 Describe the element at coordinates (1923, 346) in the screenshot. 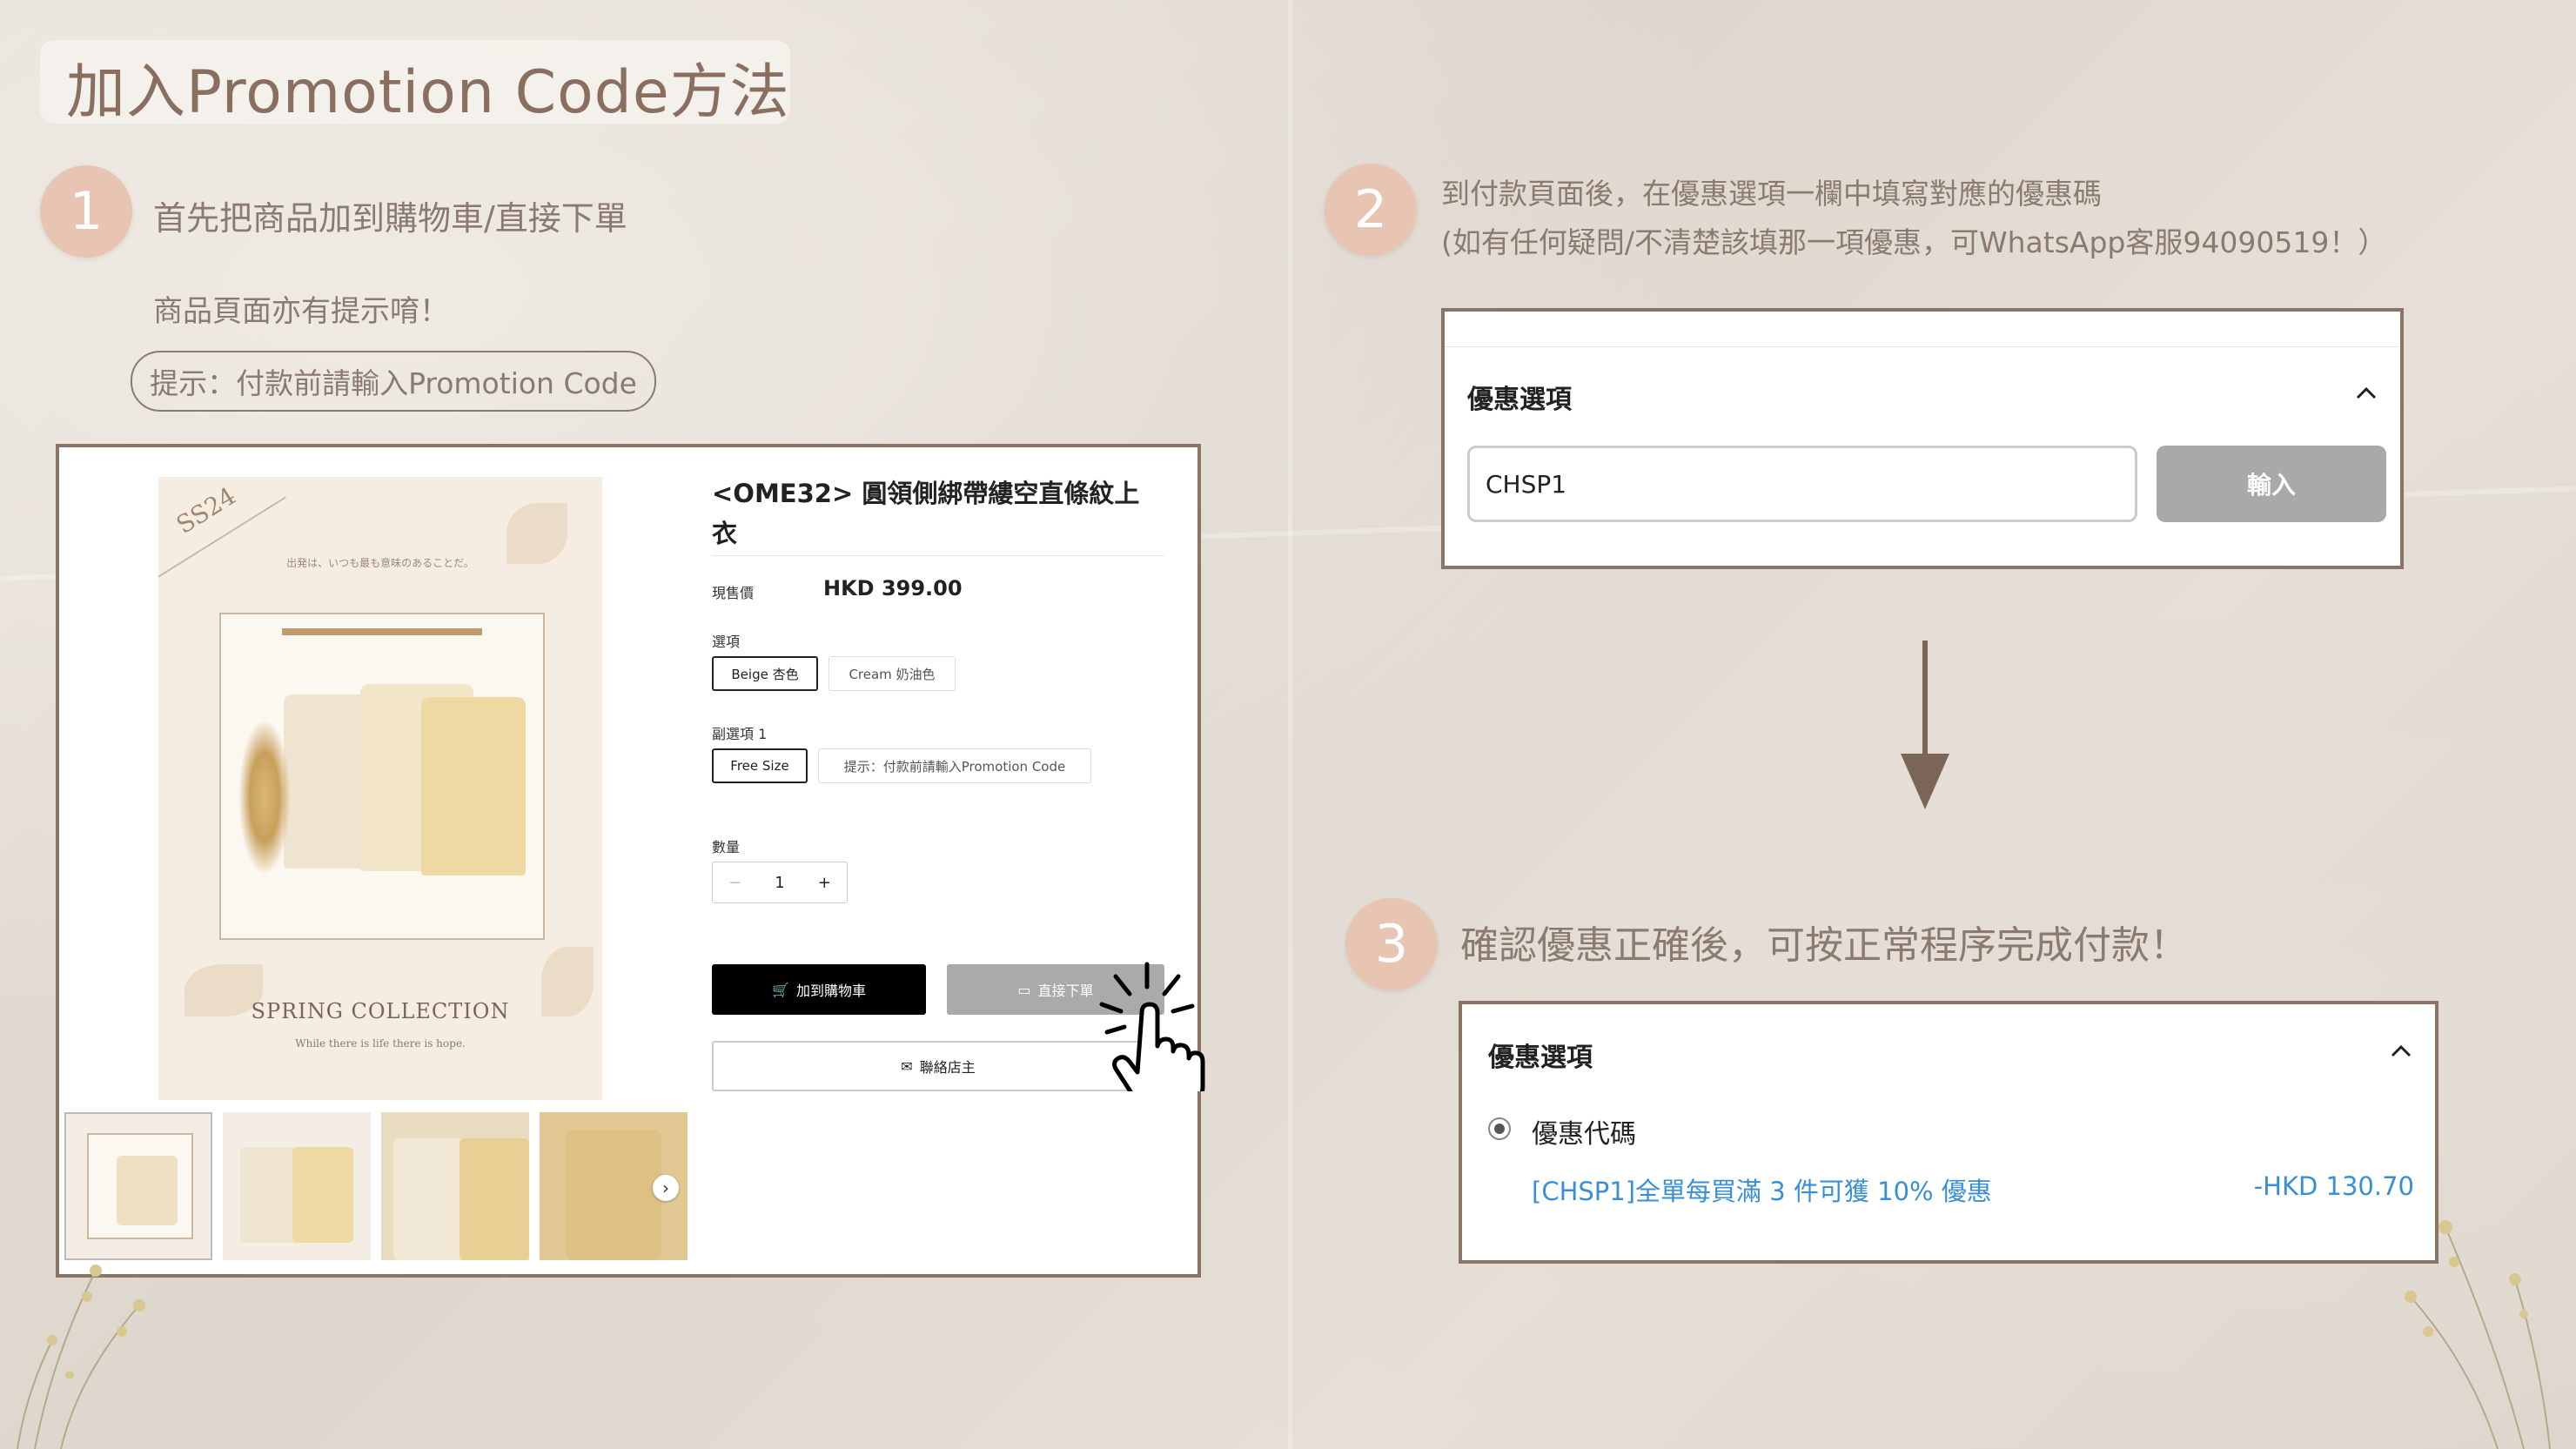

I see `panel-divider` at that location.